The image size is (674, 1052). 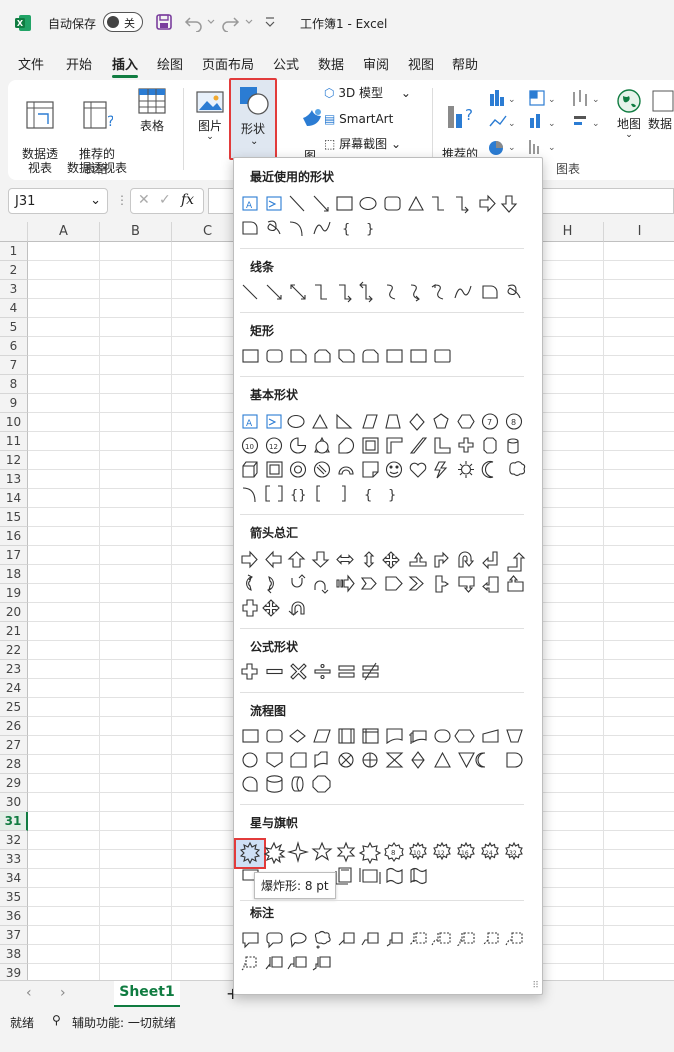 I want to click on tab-page-layout: 页面布局, so click(x=228, y=63).